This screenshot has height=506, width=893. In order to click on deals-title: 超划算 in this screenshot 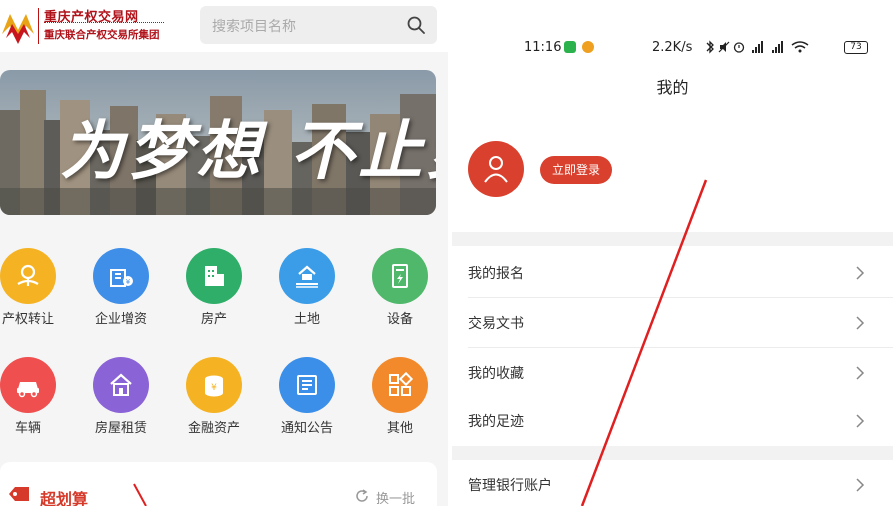, I will do `click(64, 498)`.